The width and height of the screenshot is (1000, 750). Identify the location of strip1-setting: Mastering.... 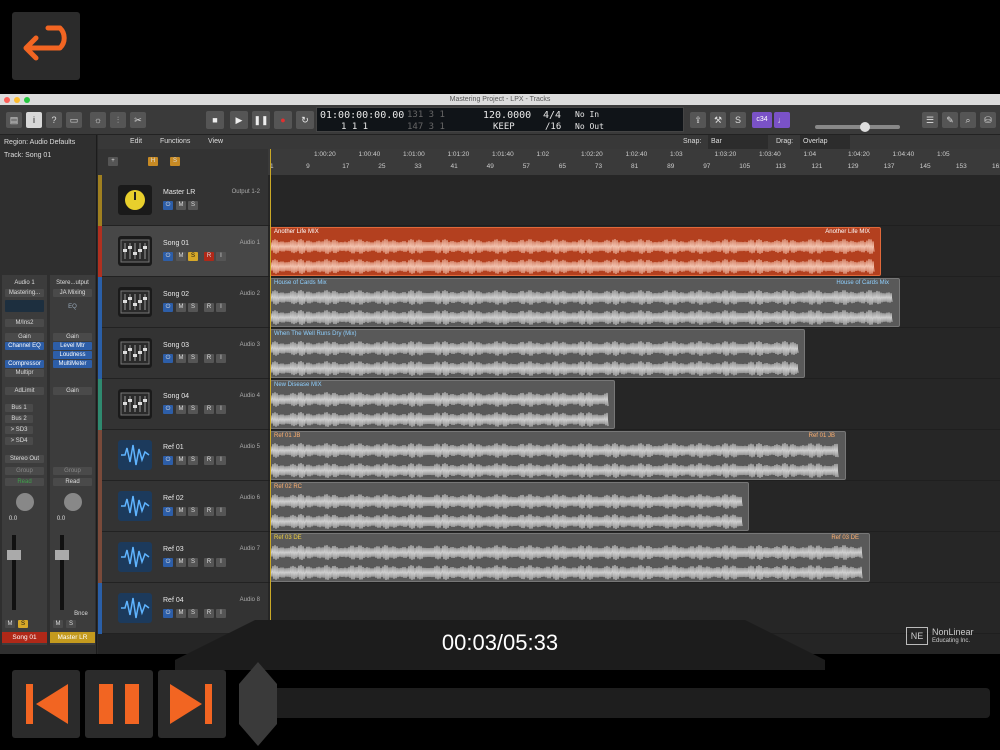
(24, 293).